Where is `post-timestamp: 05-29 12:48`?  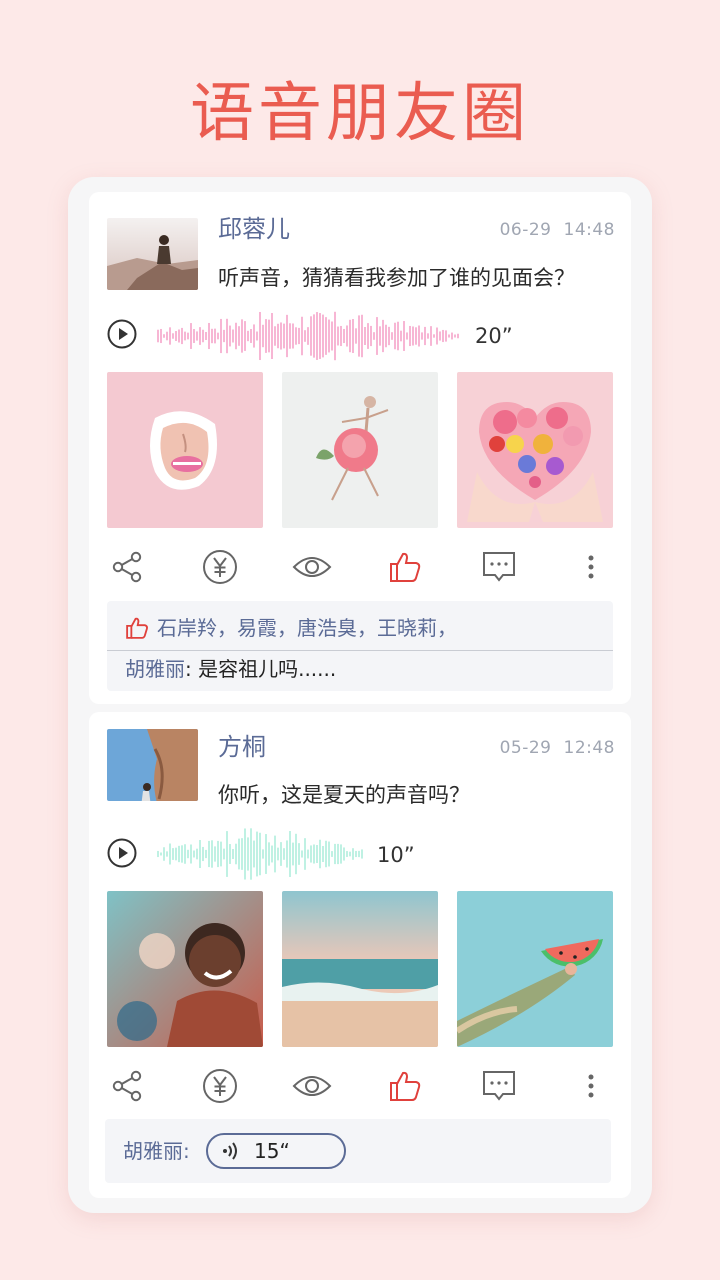 post-timestamp: 05-29 12:48 is located at coordinates (557, 748).